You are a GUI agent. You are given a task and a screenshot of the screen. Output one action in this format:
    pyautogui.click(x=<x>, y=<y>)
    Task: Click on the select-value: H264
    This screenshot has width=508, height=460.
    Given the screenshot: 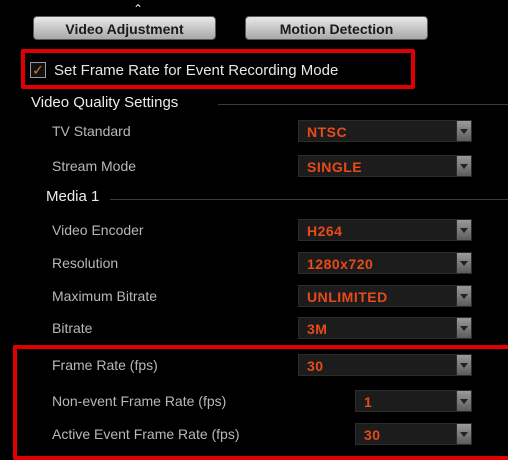 What is the action you would take?
    pyautogui.click(x=325, y=231)
    